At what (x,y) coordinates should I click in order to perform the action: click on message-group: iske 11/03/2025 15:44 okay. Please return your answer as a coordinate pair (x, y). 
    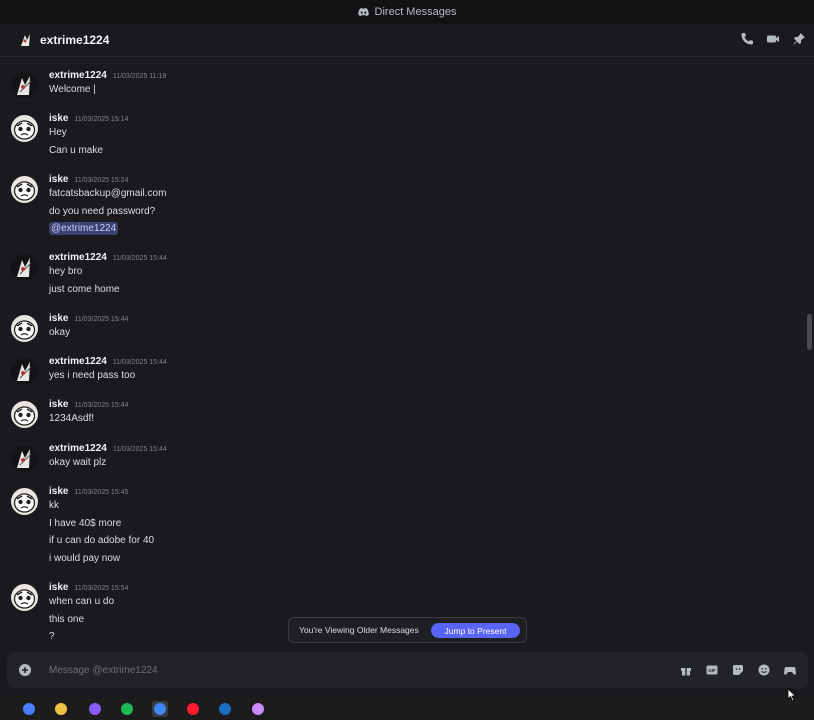
    Looking at the image, I should click on (400, 329).